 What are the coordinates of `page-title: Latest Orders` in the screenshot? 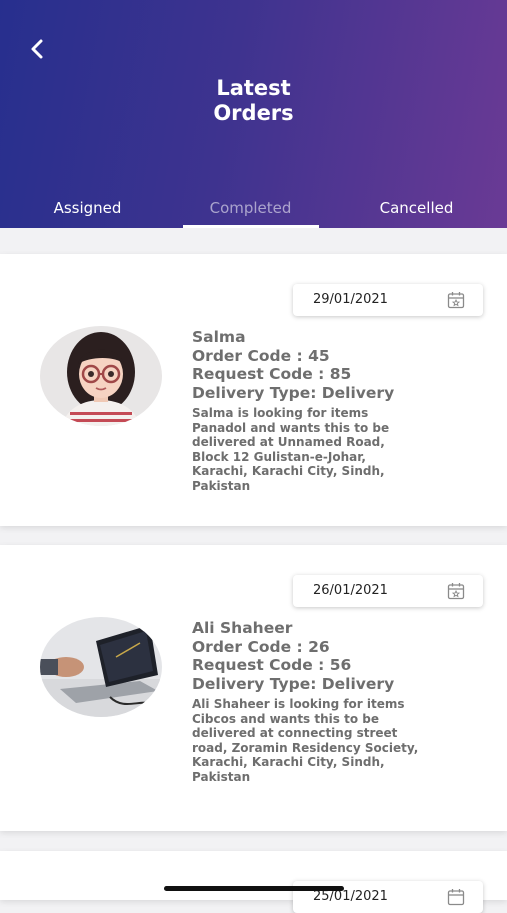 It's located at (253, 101).